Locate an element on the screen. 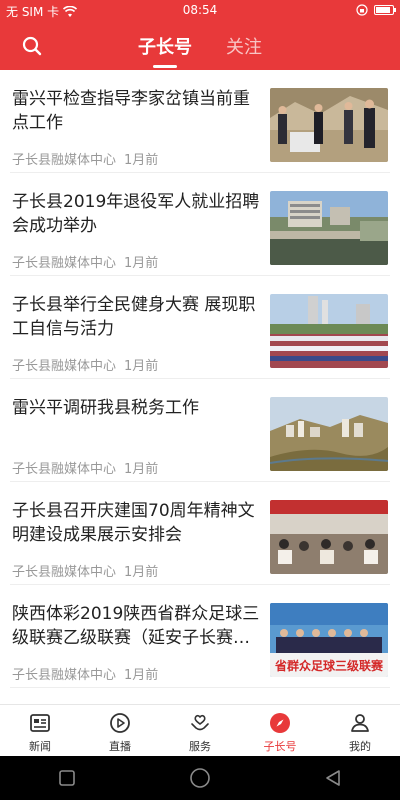  status-right is located at coordinates (376, 10).